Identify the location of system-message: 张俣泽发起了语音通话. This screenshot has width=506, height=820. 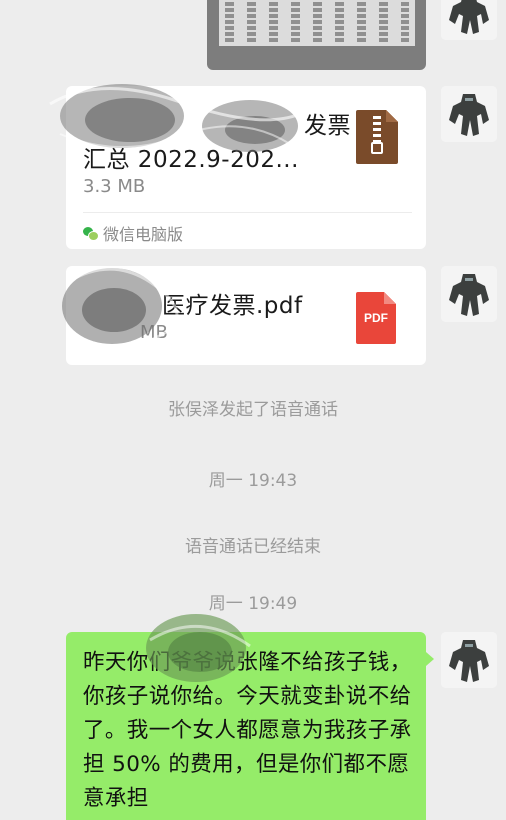
(253, 410).